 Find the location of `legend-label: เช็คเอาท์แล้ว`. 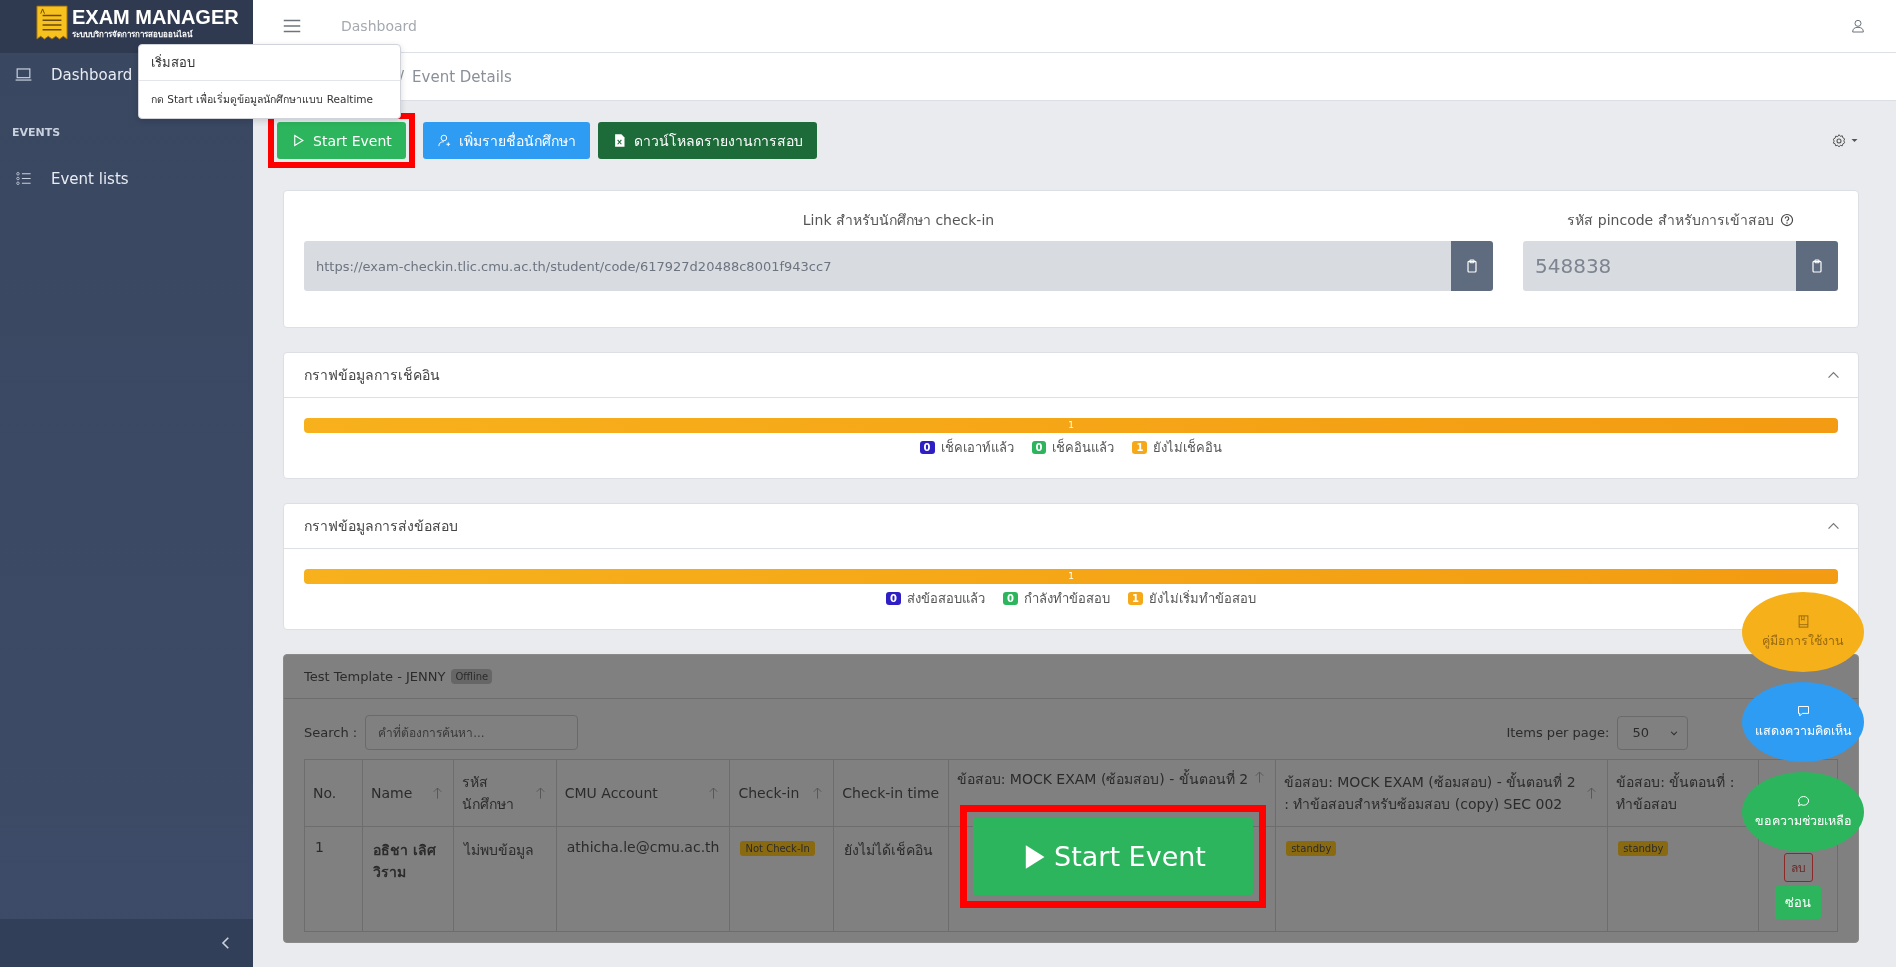

legend-label: เช็คเอาท์แล้ว is located at coordinates (977, 447).